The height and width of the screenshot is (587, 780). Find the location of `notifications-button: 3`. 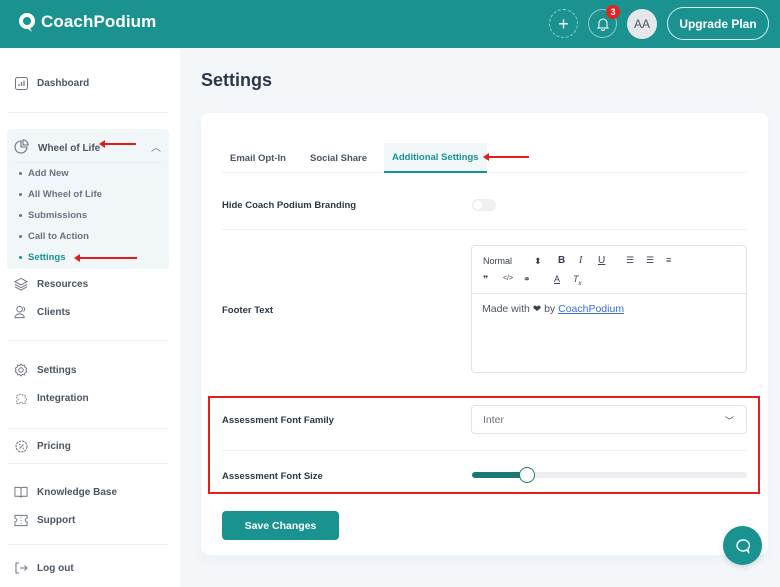

notifications-button: 3 is located at coordinates (604, 21).